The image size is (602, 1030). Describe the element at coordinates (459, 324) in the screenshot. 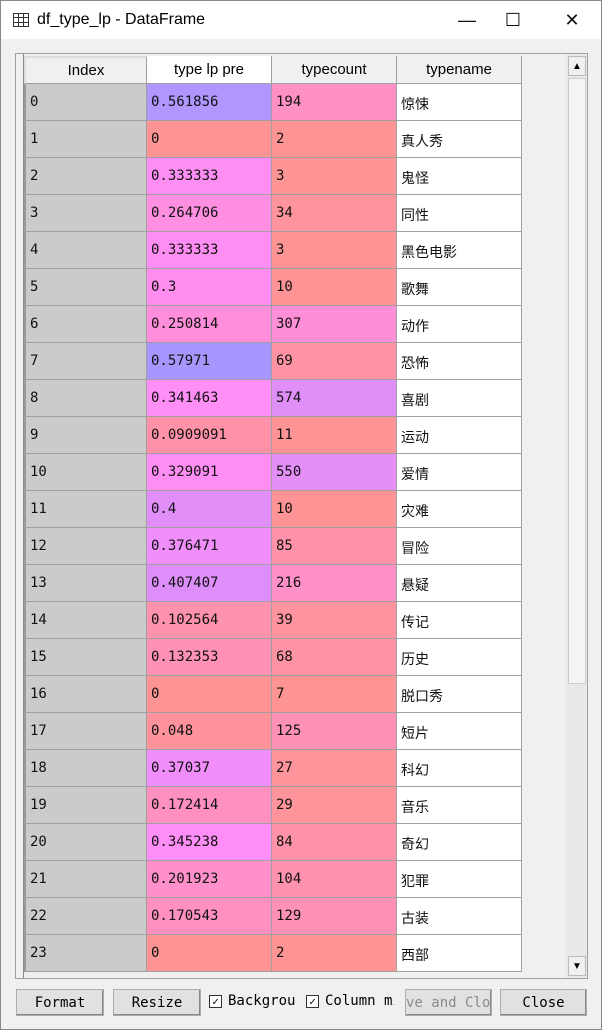

I see `typename-cell: 动作` at that location.